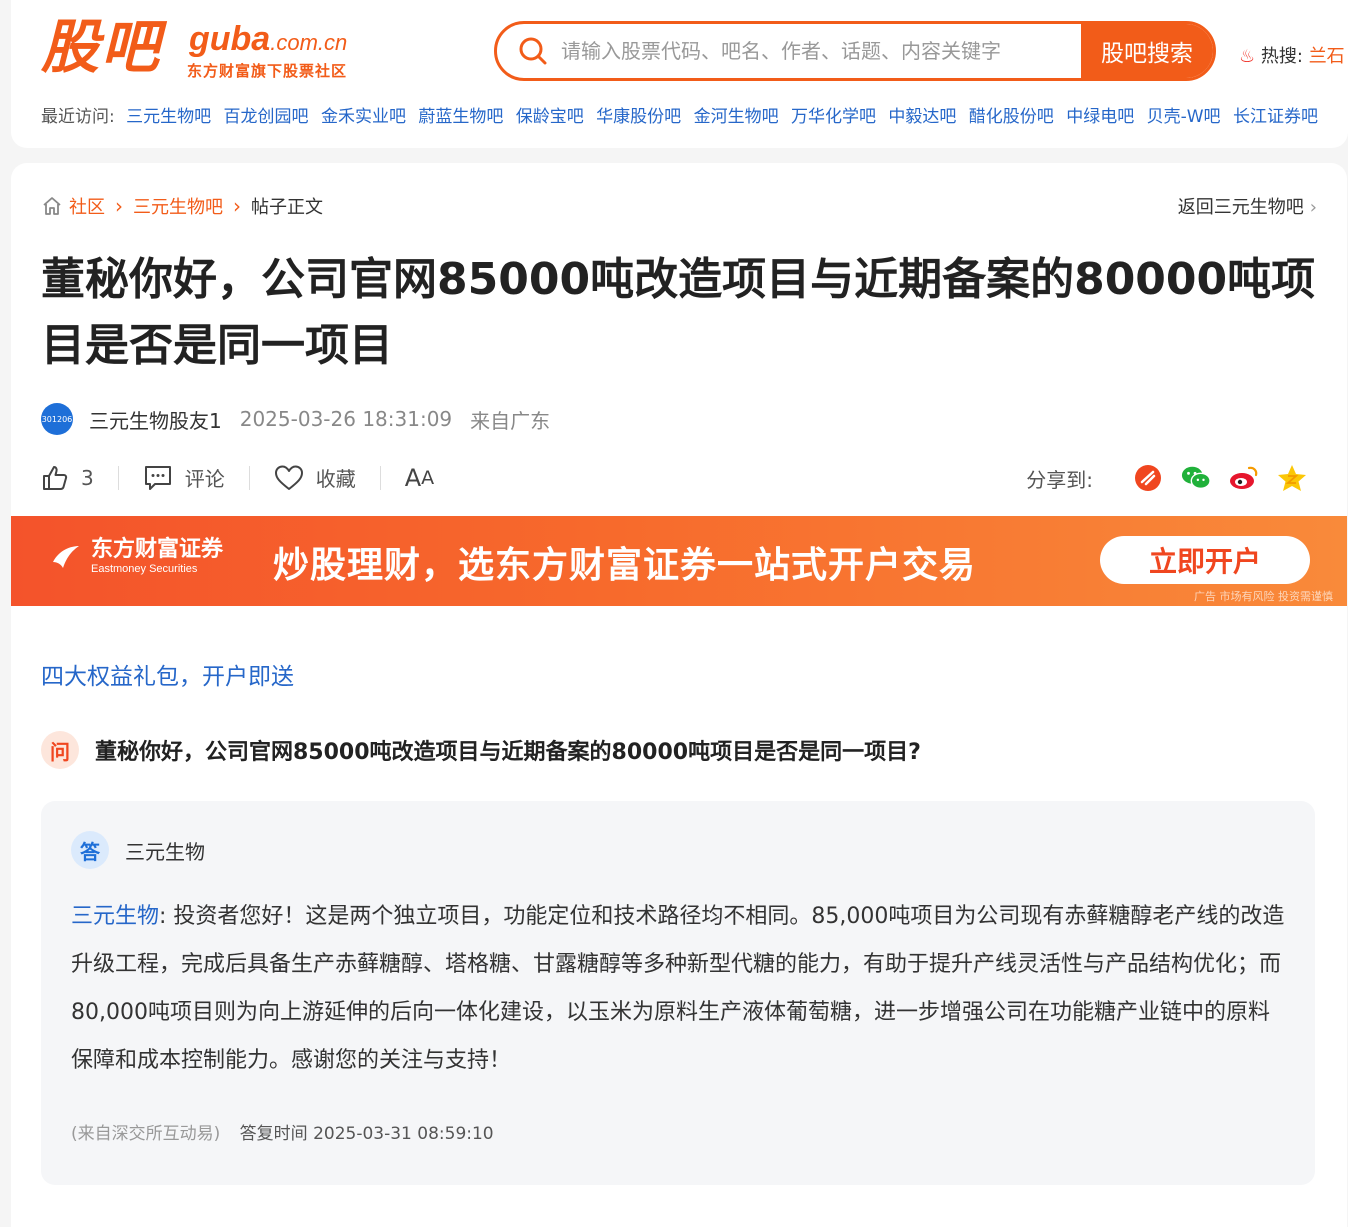  I want to click on recent-item: 百龙创园吧, so click(266, 117).